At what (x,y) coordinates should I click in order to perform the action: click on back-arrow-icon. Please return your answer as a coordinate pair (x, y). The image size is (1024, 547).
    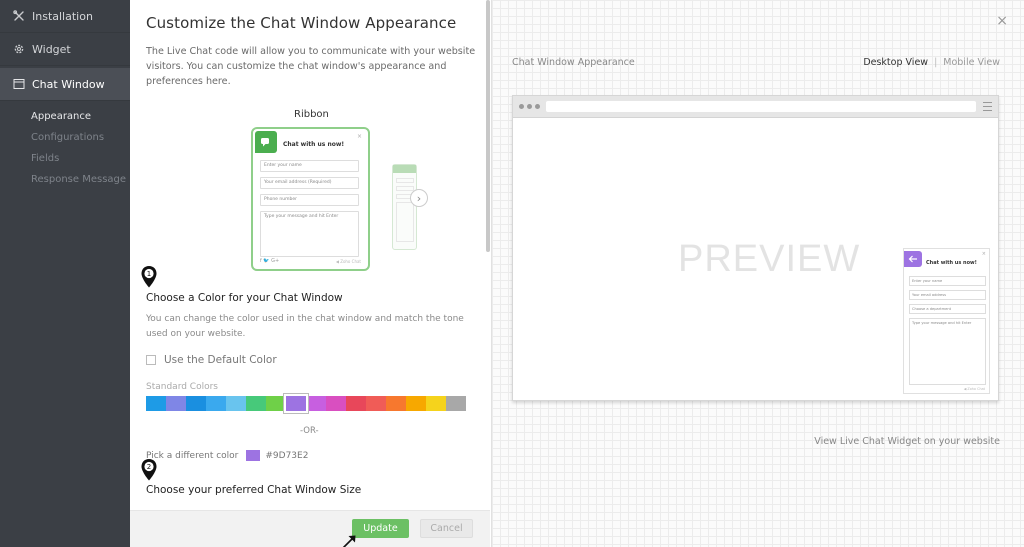
    Looking at the image, I should click on (913, 259).